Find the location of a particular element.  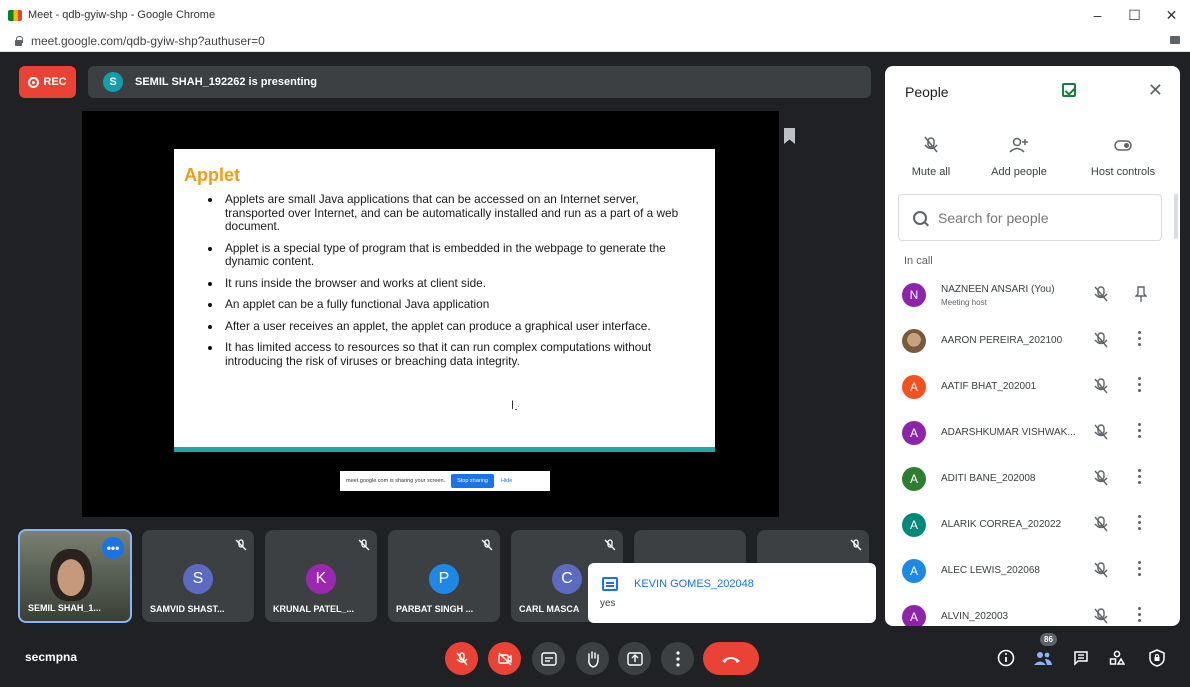

maximize-button: ☐ is located at coordinates (1134, 15).